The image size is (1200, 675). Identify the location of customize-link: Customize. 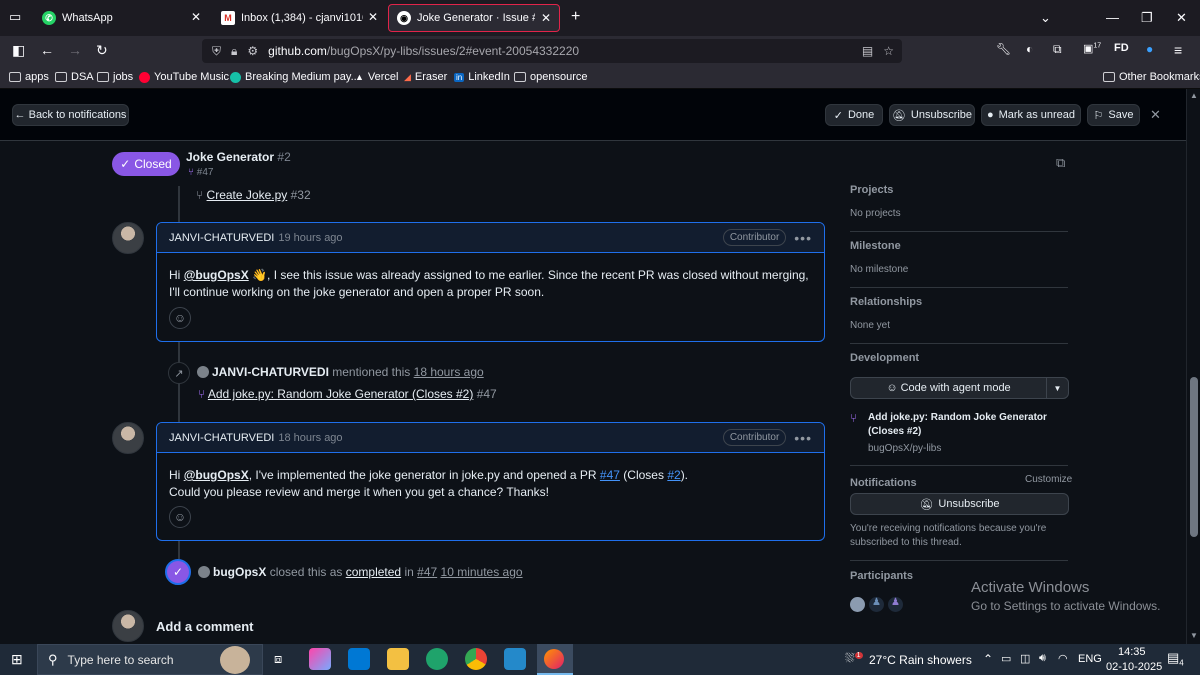
(1048, 479).